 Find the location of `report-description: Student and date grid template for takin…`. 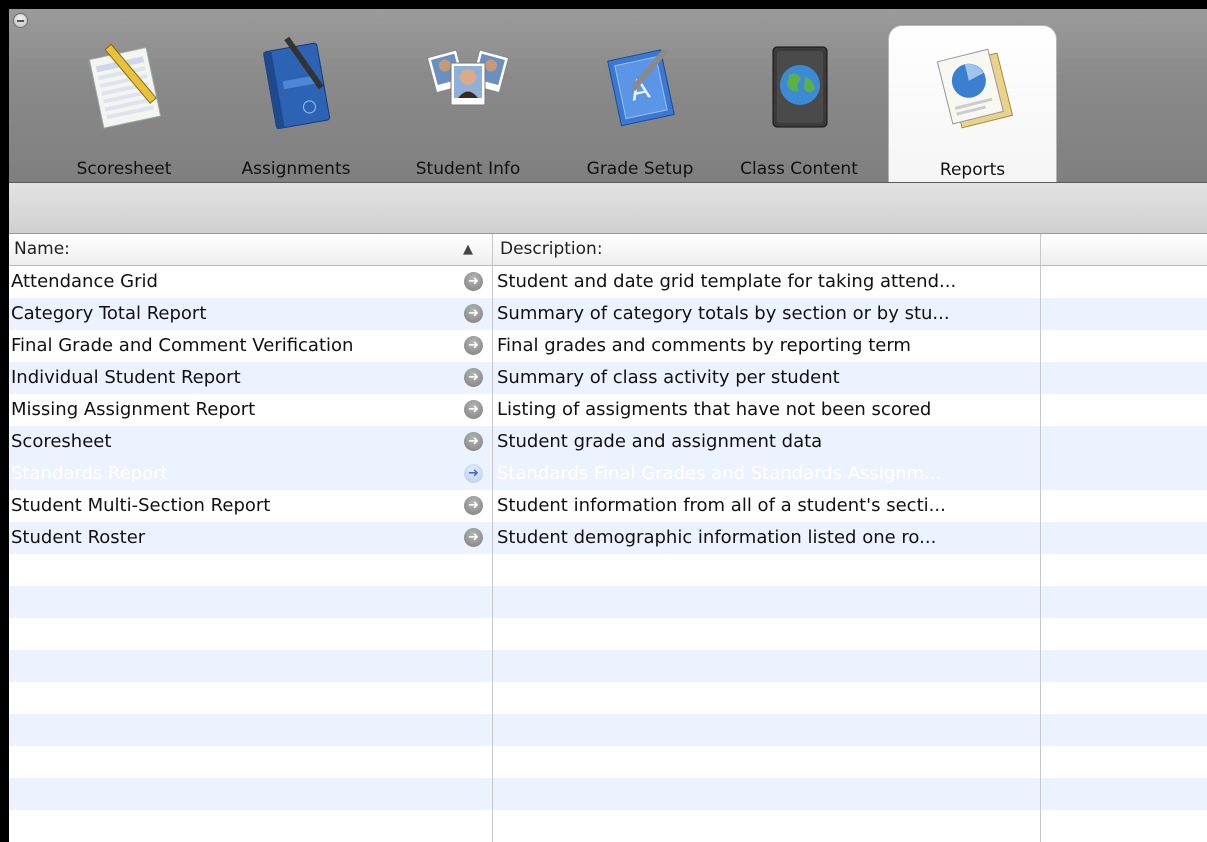

report-description: Student and date grid template for takin… is located at coordinates (727, 281).